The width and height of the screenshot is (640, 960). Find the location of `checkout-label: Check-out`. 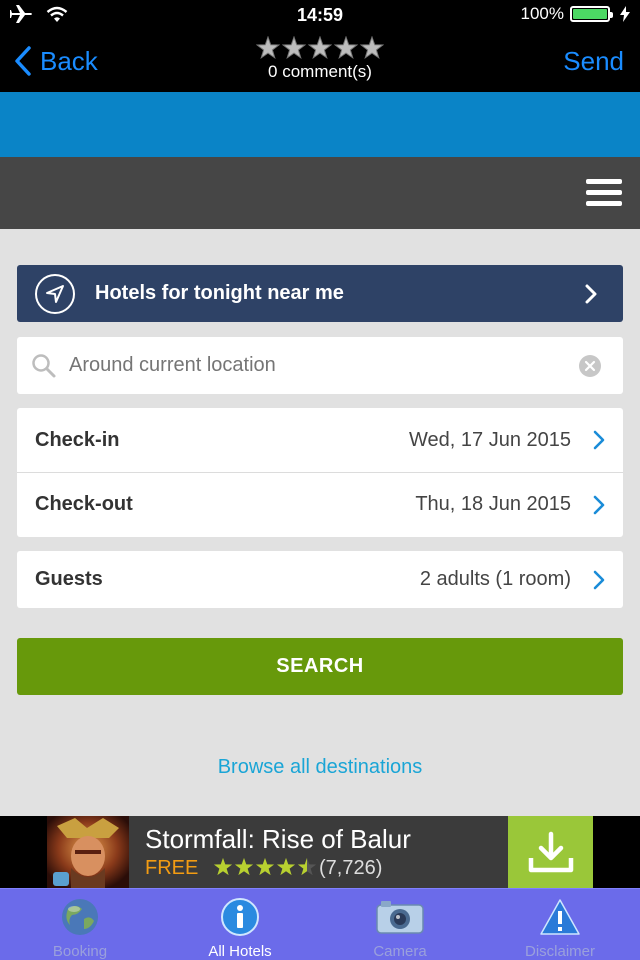

checkout-label: Check-out is located at coordinates (84, 504).